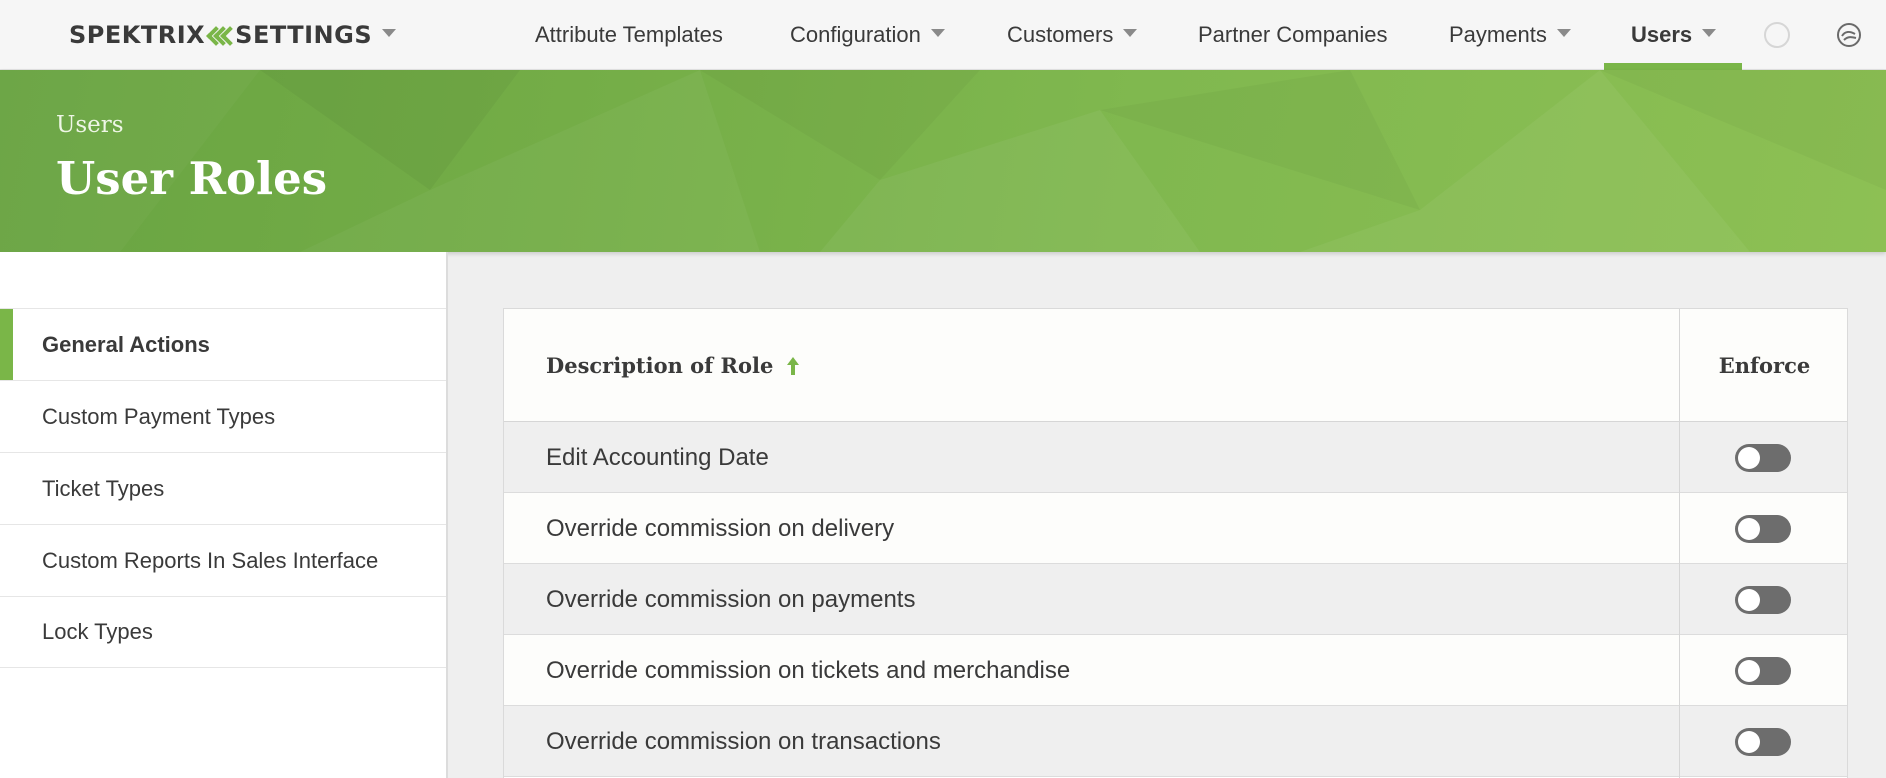  What do you see at coordinates (1764, 365) in the screenshot?
I see `column-header-enforce: Enforce` at bounding box center [1764, 365].